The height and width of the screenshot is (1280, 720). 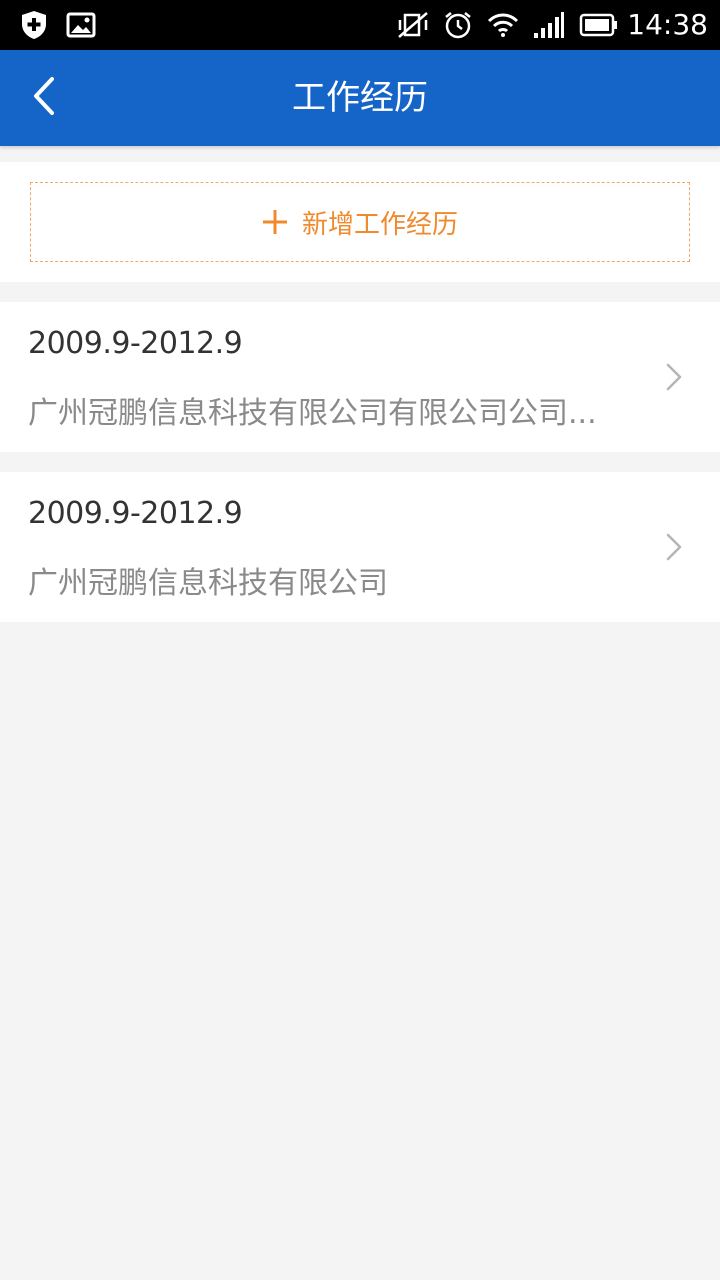 What do you see at coordinates (208, 583) in the screenshot?
I see `job-company: 广州冠鹏信息科技有限公司` at bounding box center [208, 583].